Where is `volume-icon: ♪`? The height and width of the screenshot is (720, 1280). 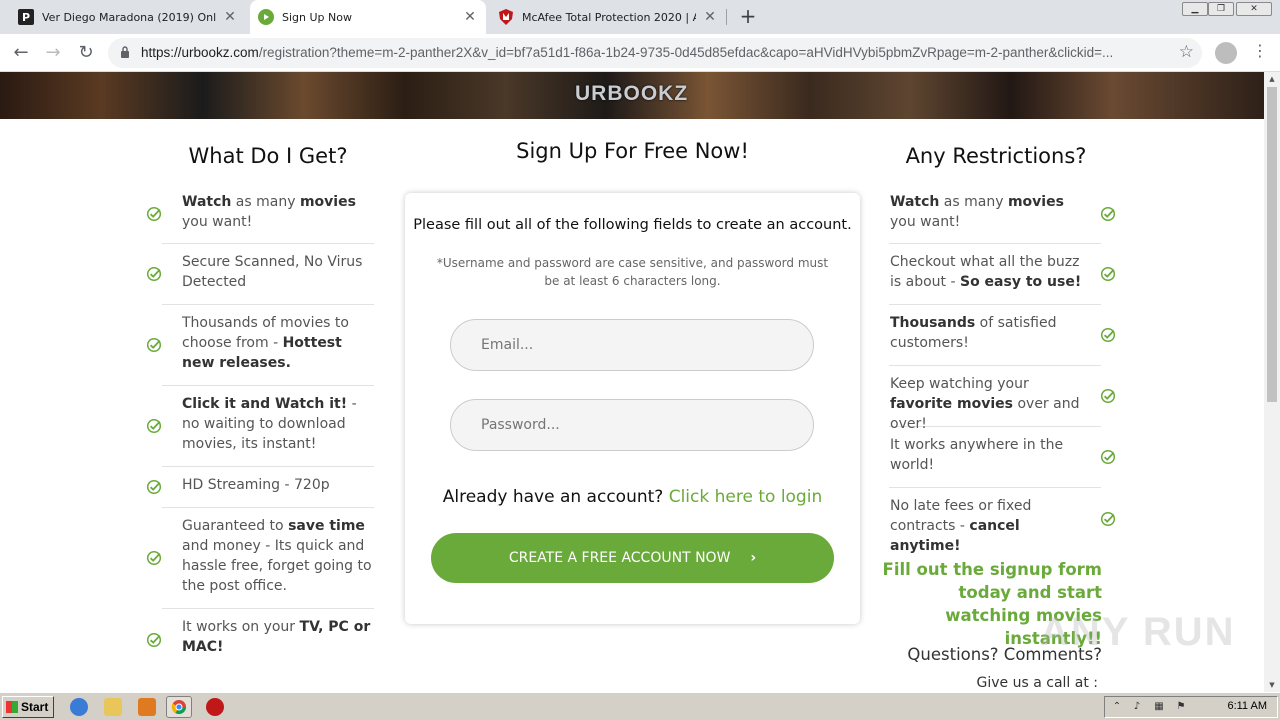
volume-icon: ♪ is located at coordinates (1137, 707).